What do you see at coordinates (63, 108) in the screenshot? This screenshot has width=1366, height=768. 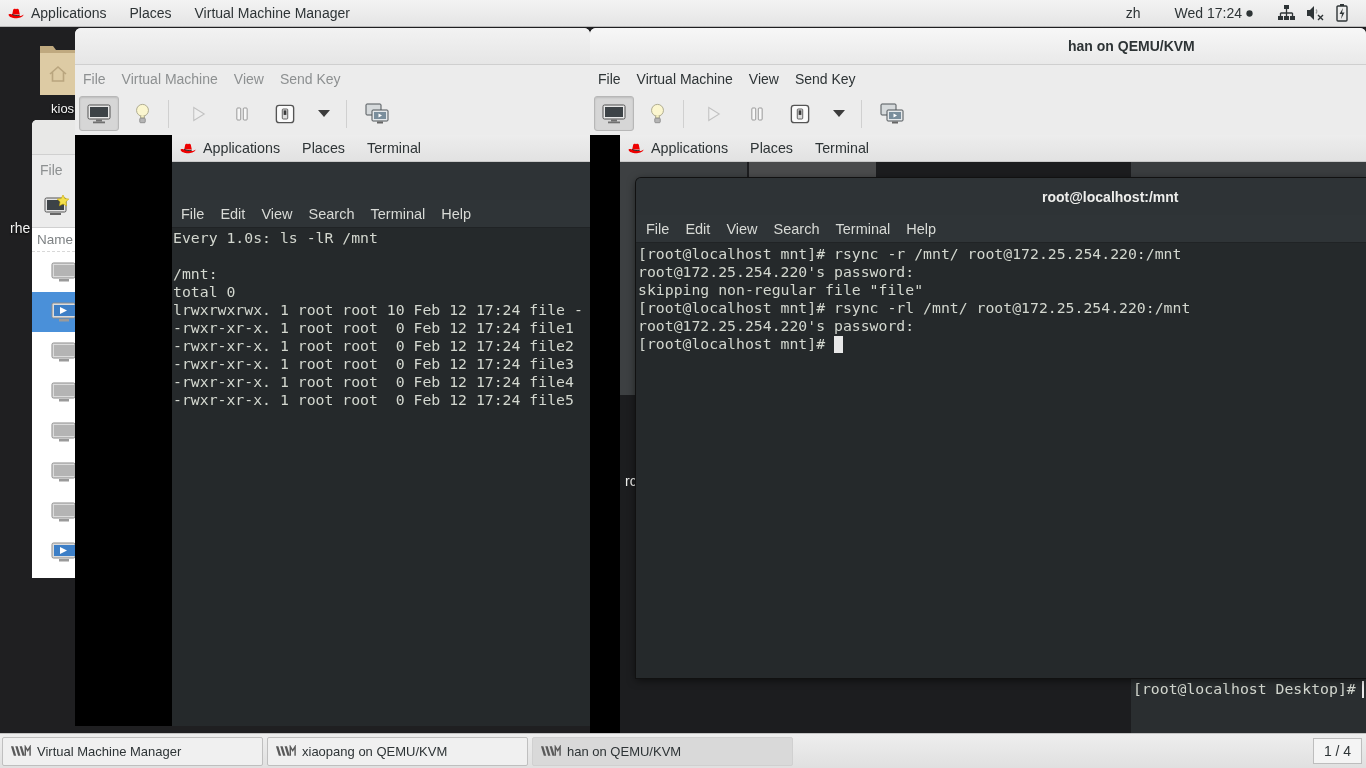 I see `desktop-icon-label: kios` at bounding box center [63, 108].